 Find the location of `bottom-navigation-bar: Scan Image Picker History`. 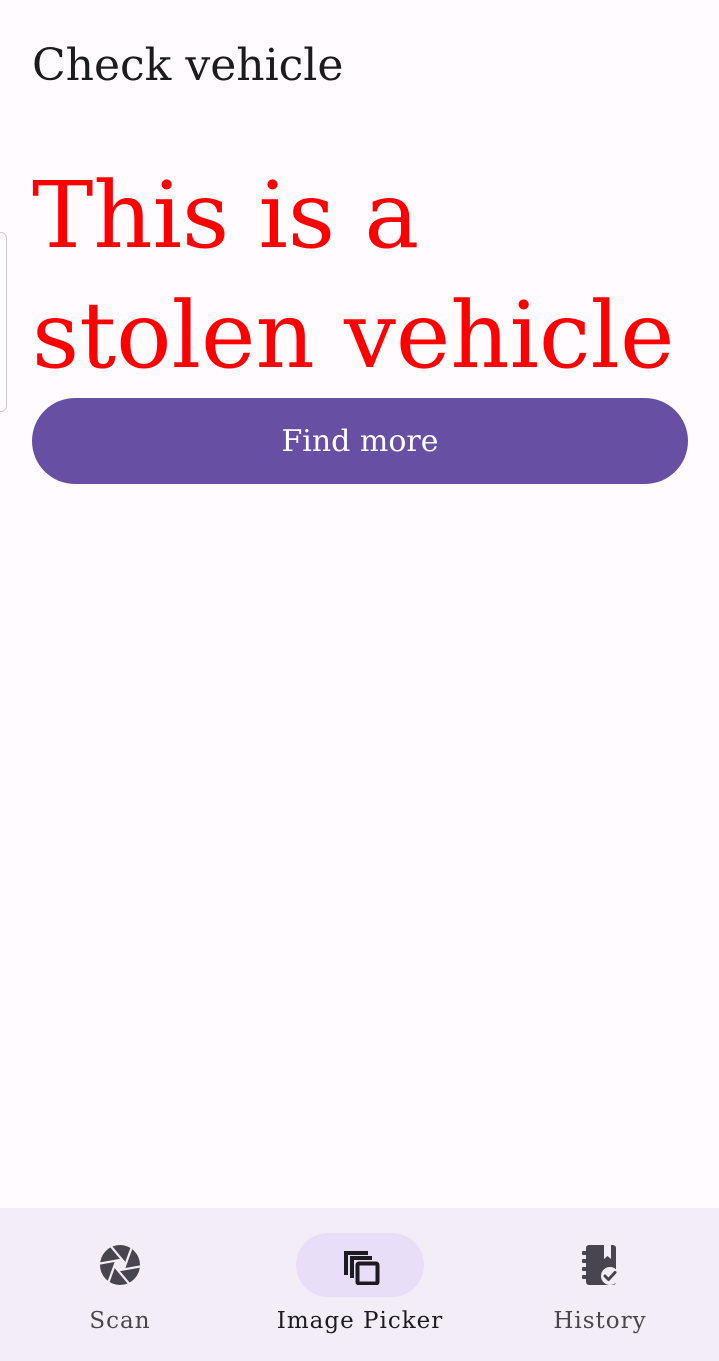

bottom-navigation-bar: Scan Image Picker History is located at coordinates (359, 1284).